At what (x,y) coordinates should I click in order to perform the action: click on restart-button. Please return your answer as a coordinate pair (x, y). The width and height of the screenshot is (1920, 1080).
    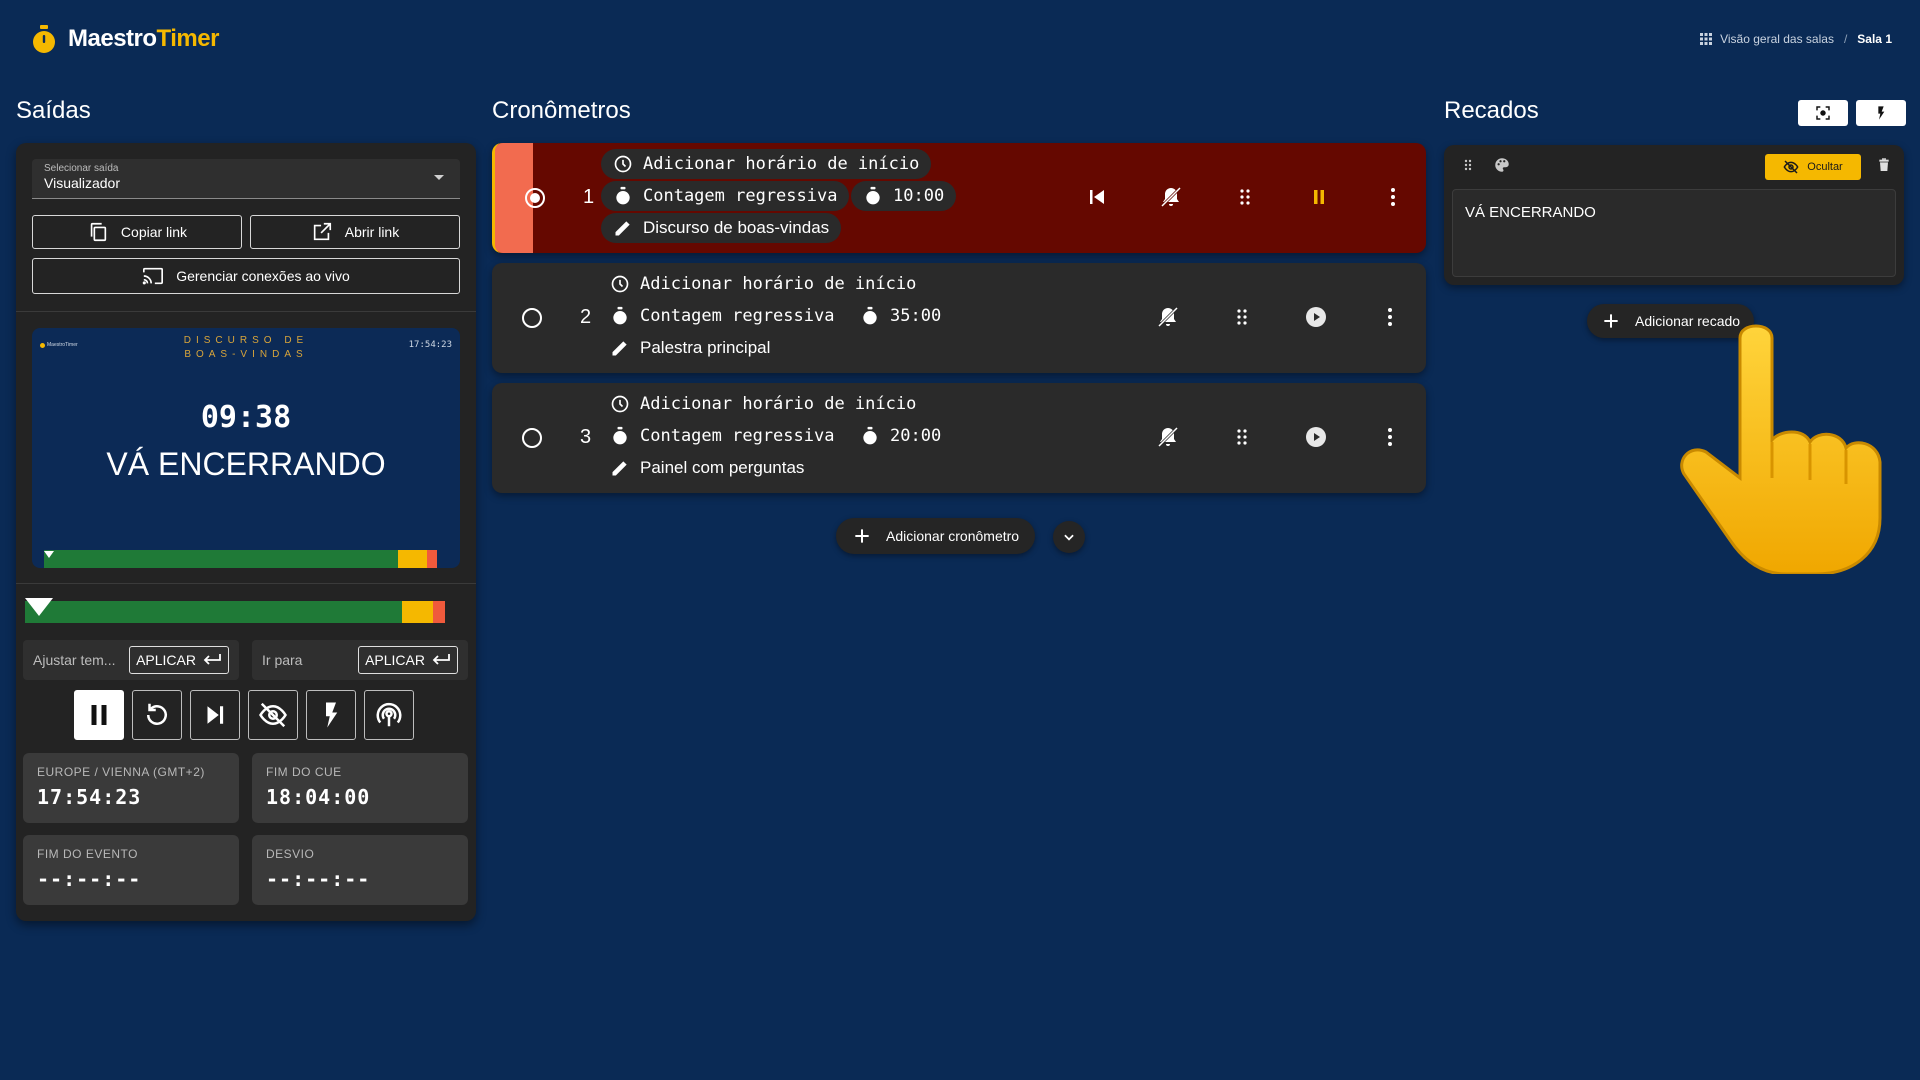
    Looking at the image, I should click on (157, 715).